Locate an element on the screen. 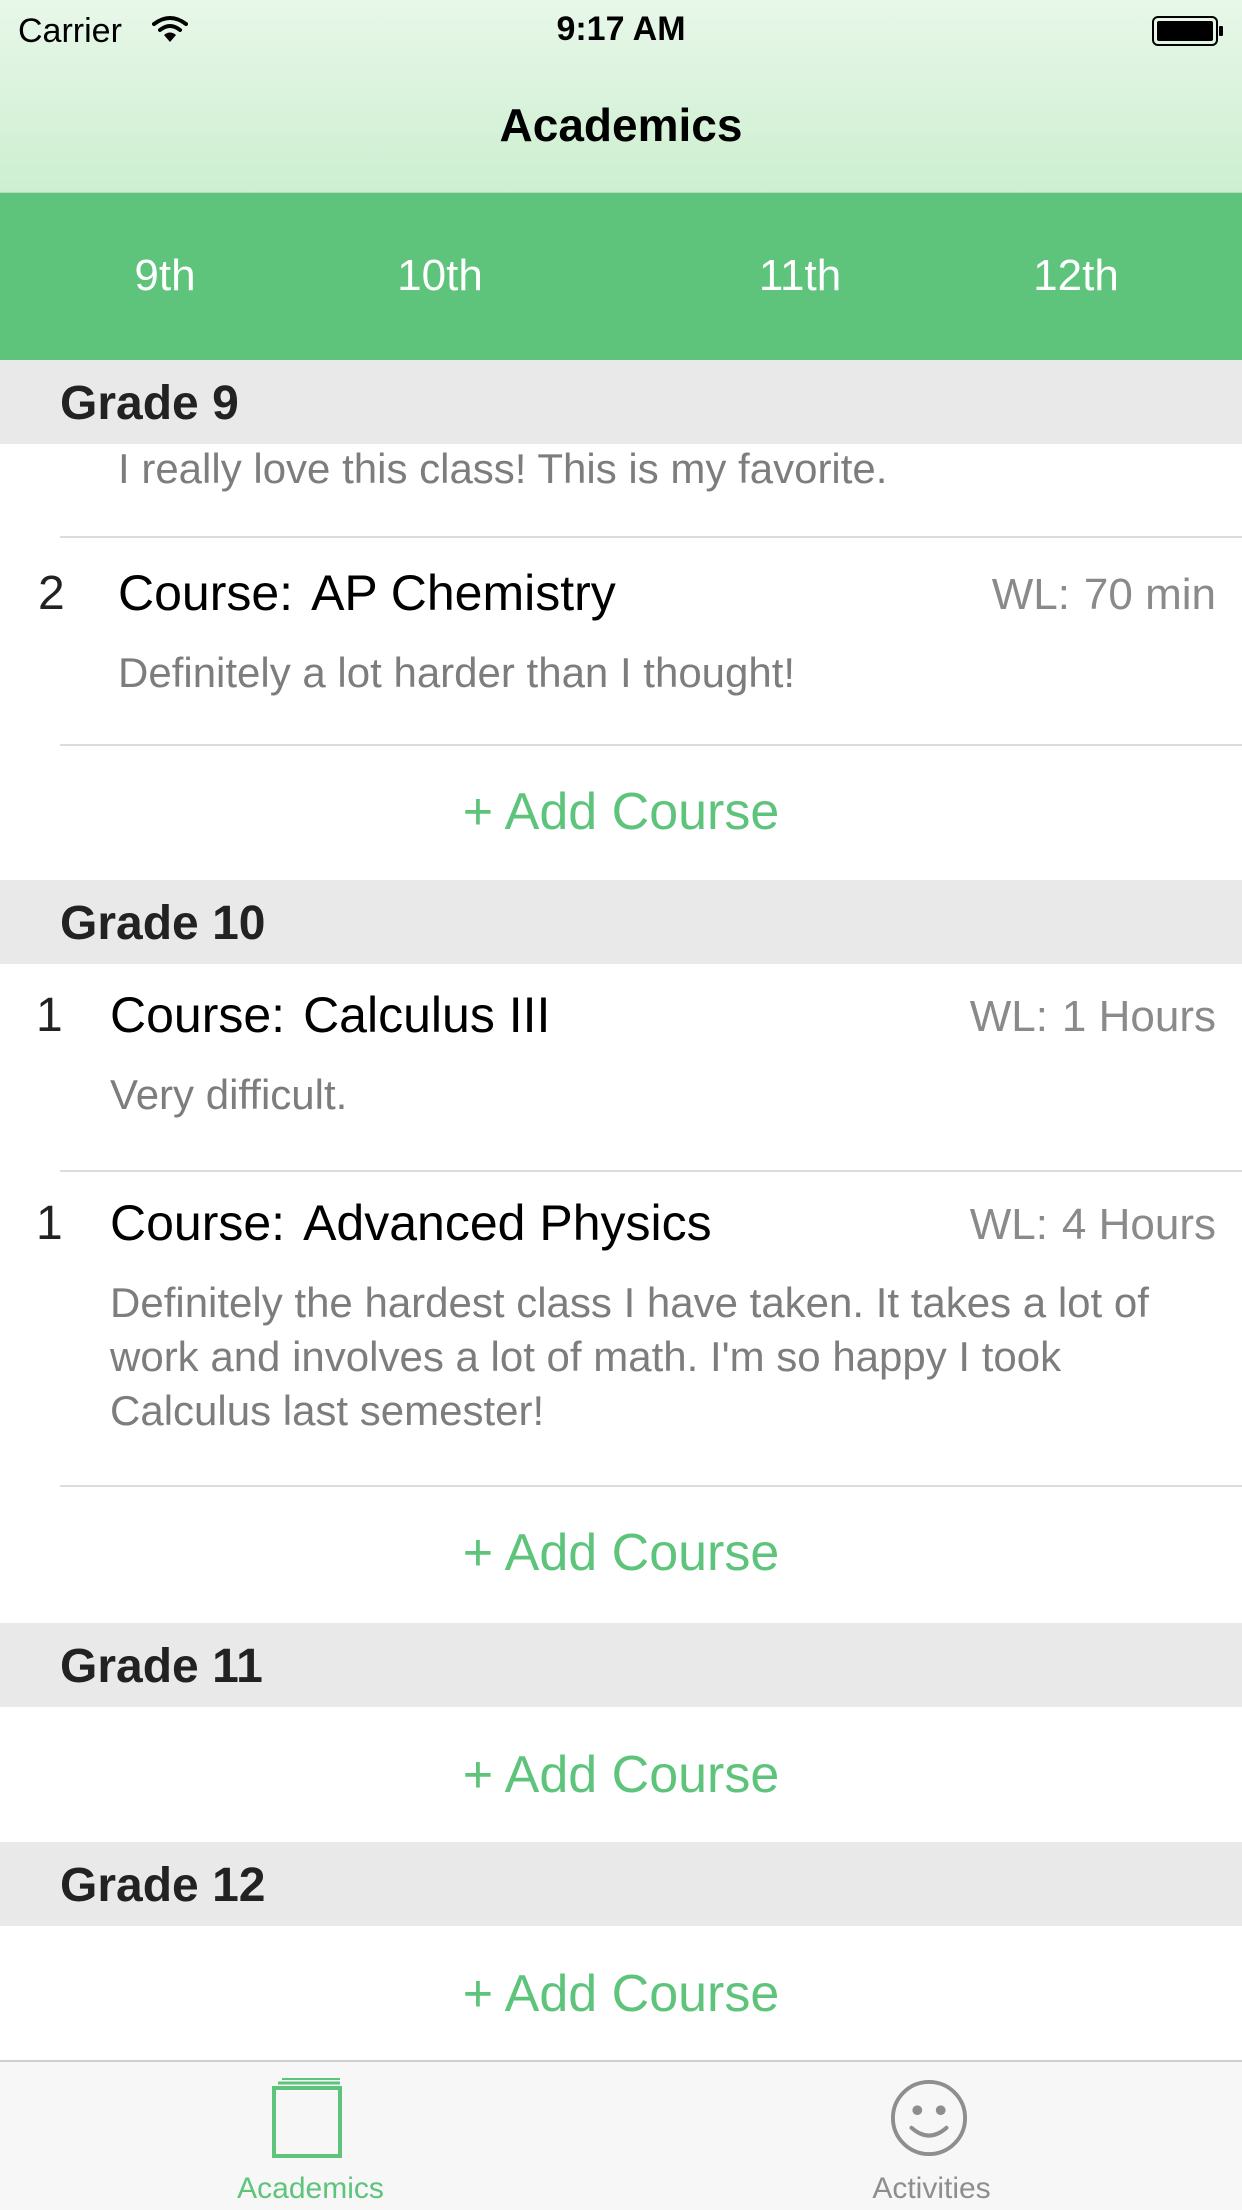 The image size is (1242, 2210). workload-value: 70 min is located at coordinates (1149, 594).